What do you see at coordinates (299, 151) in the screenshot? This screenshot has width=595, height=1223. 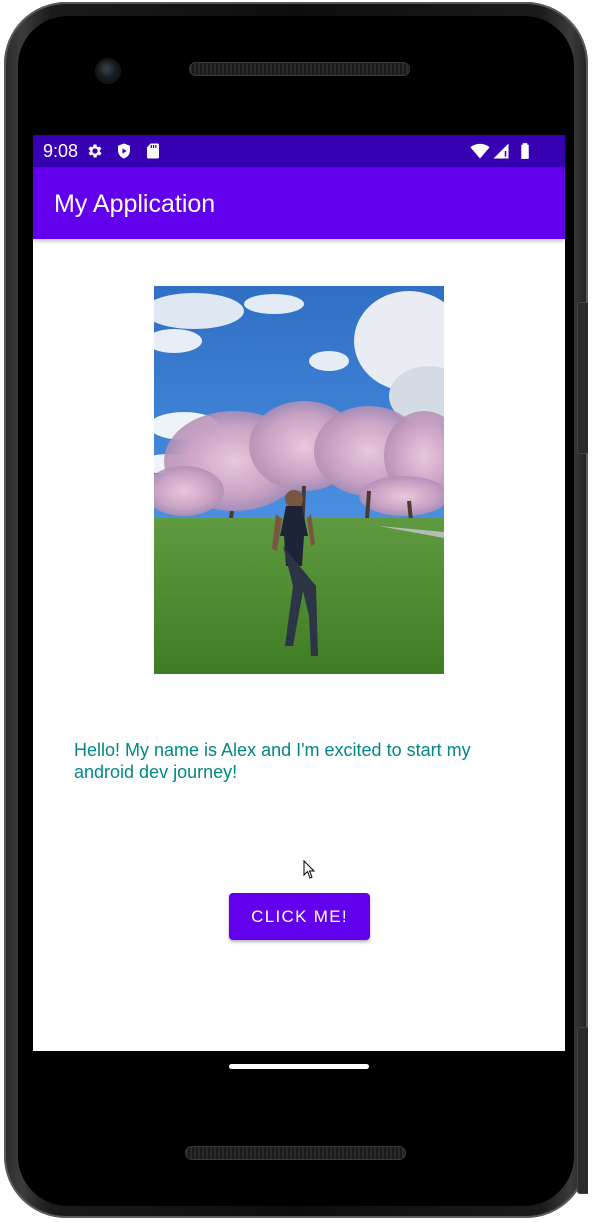 I see `status-bar: 9:08` at bounding box center [299, 151].